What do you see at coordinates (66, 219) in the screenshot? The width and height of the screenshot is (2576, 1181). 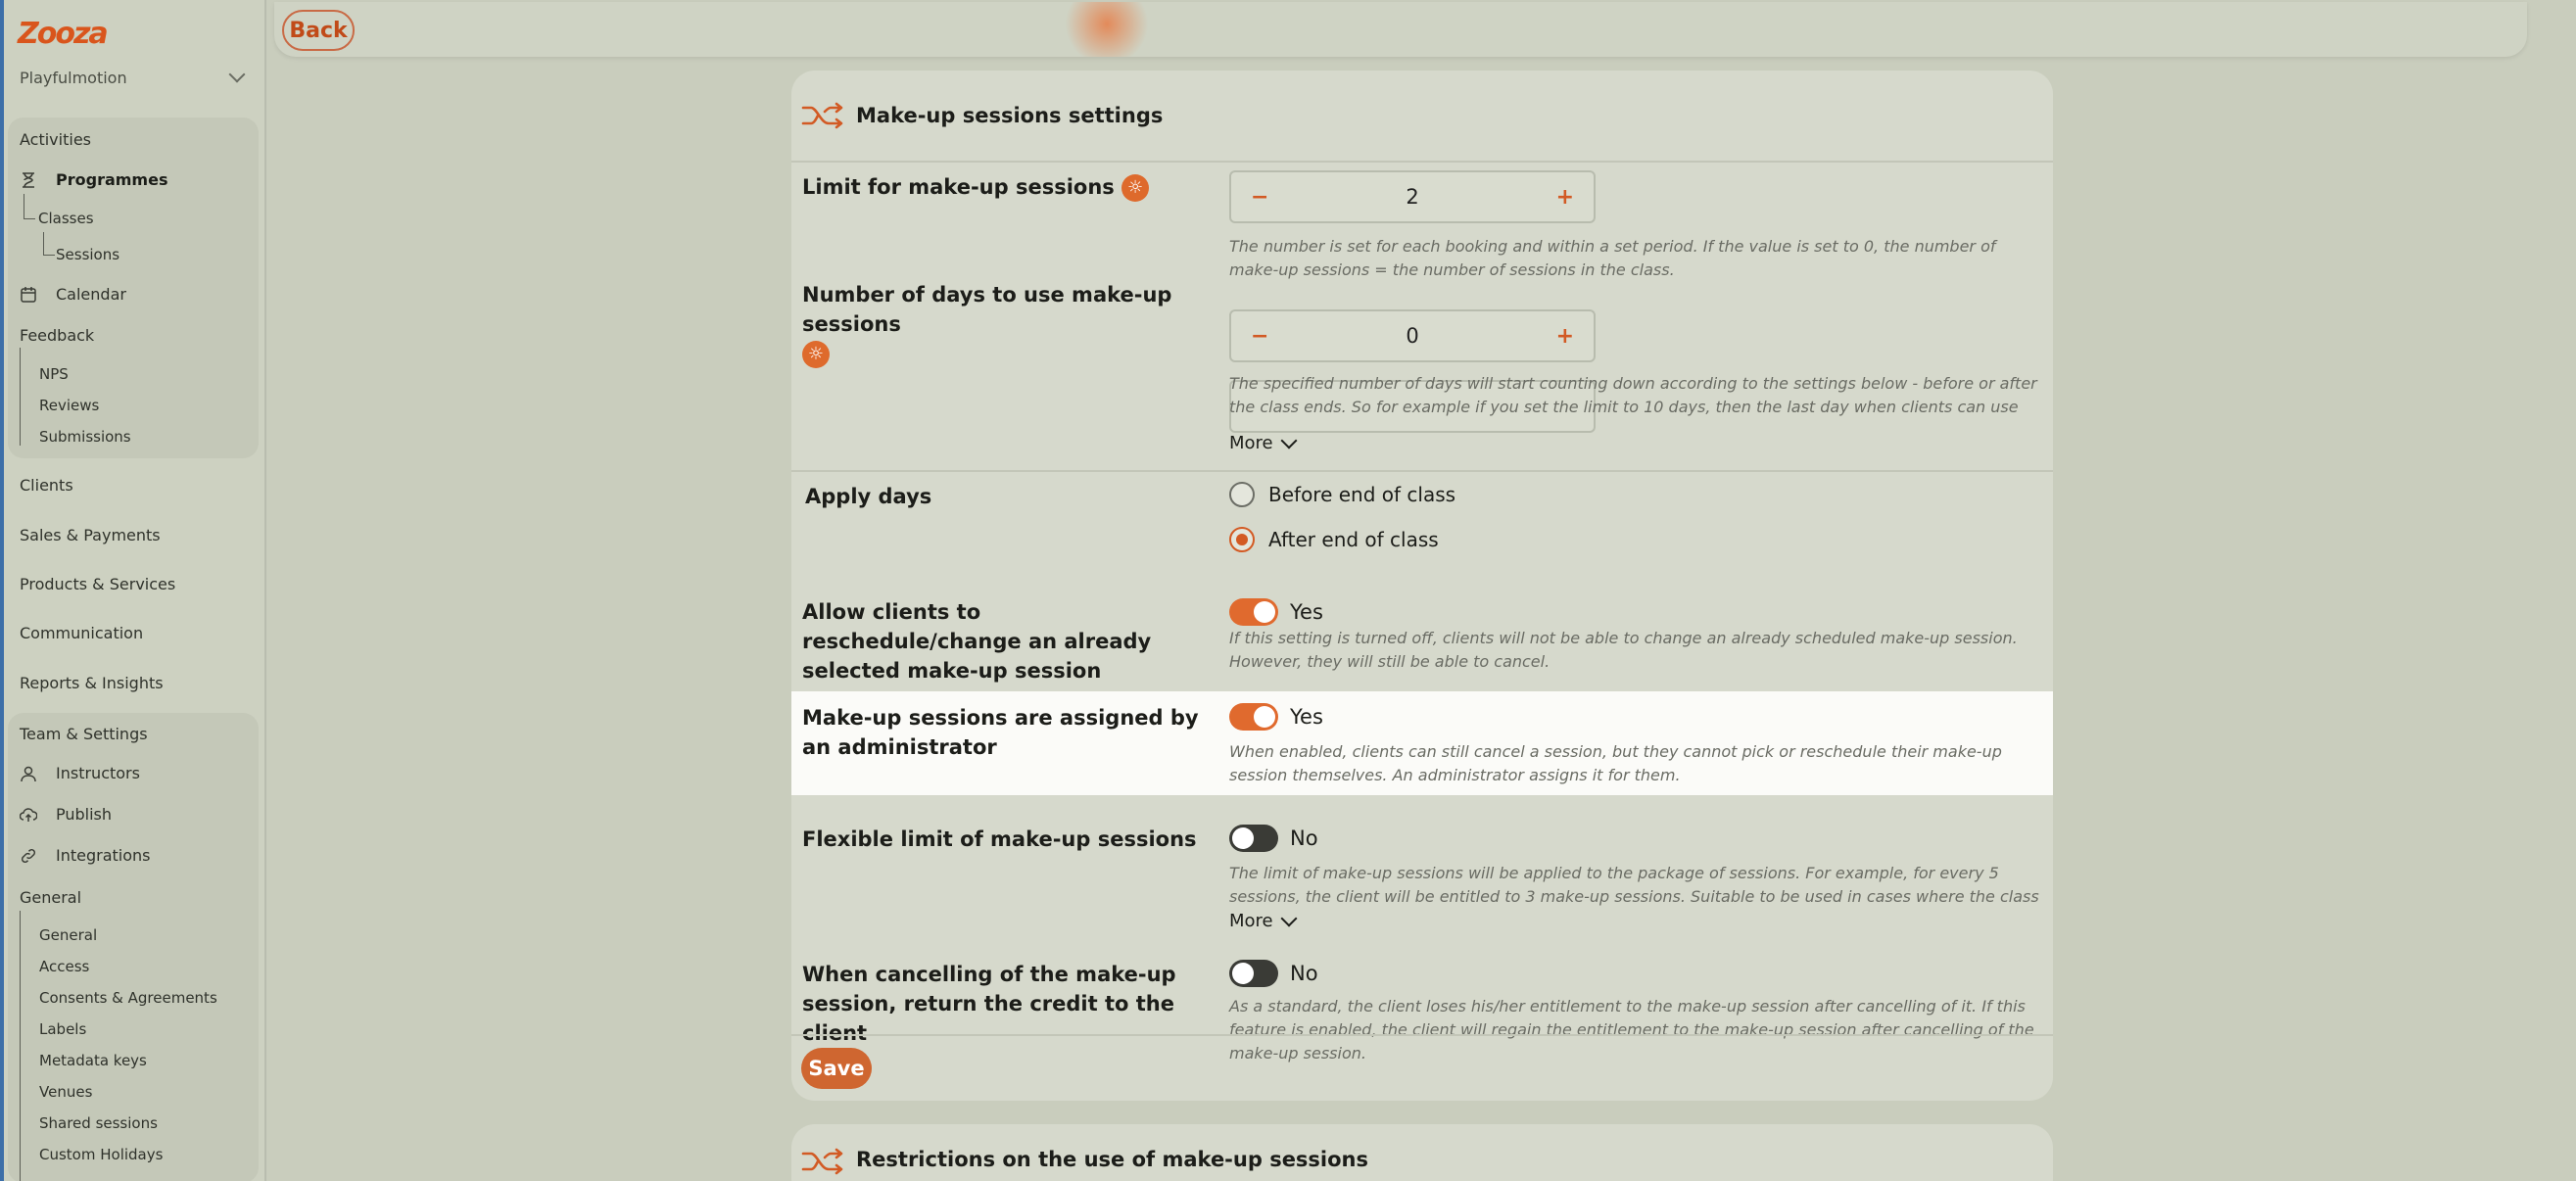 I see `nav-classes: Classes` at bounding box center [66, 219].